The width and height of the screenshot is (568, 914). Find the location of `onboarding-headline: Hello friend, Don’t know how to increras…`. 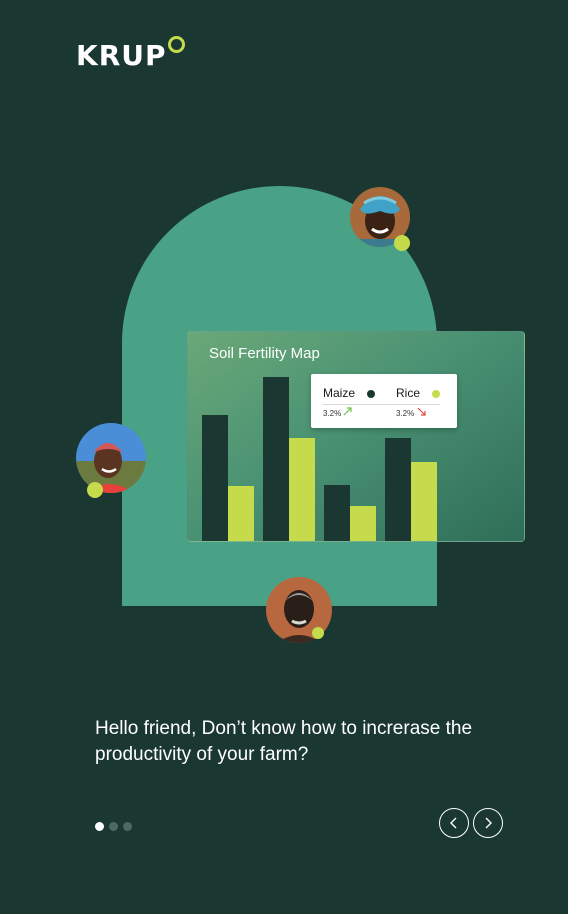

onboarding-headline: Hello friend, Don’t know how to increras… is located at coordinates (284, 741).